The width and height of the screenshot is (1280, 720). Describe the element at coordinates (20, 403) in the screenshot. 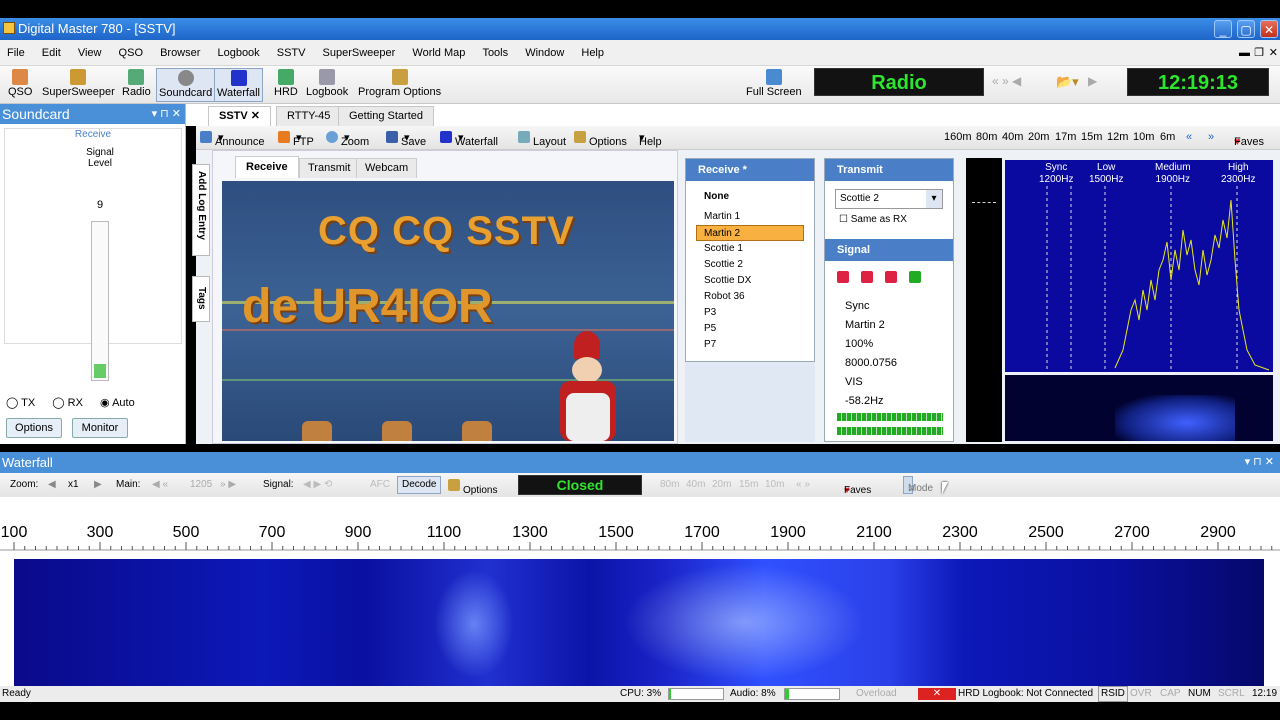

I see `tx-radio: ◯ TX` at that location.